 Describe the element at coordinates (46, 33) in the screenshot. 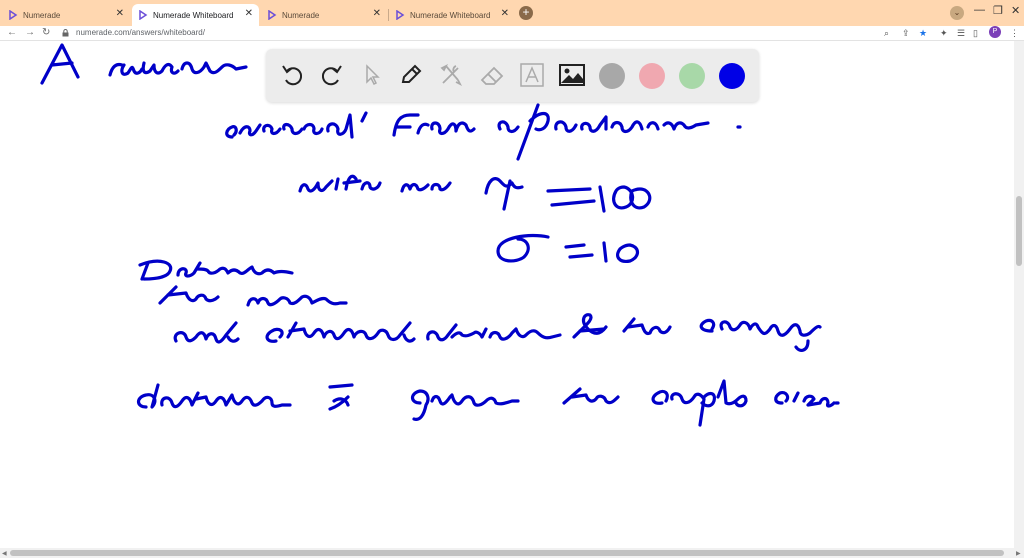

I see `reload-icon: ↻` at that location.